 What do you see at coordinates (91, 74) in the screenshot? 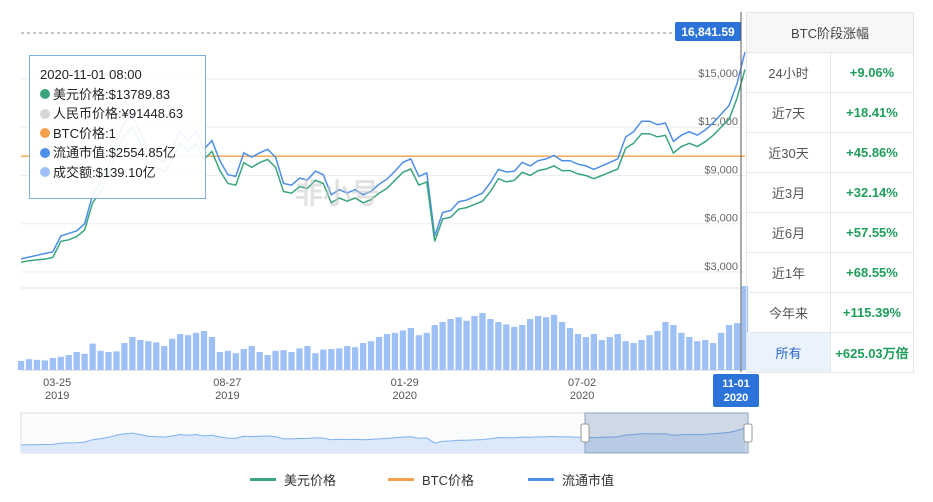
I see `tooltip-date: 2020-11-01 08:00` at bounding box center [91, 74].